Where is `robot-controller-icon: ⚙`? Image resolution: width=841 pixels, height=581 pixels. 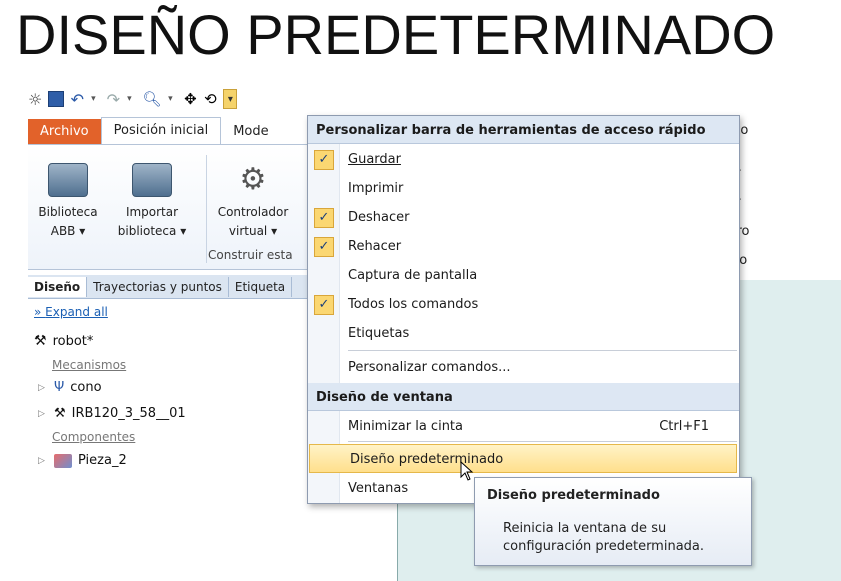
robot-controller-icon: ⚙ is located at coordinates (253, 179).